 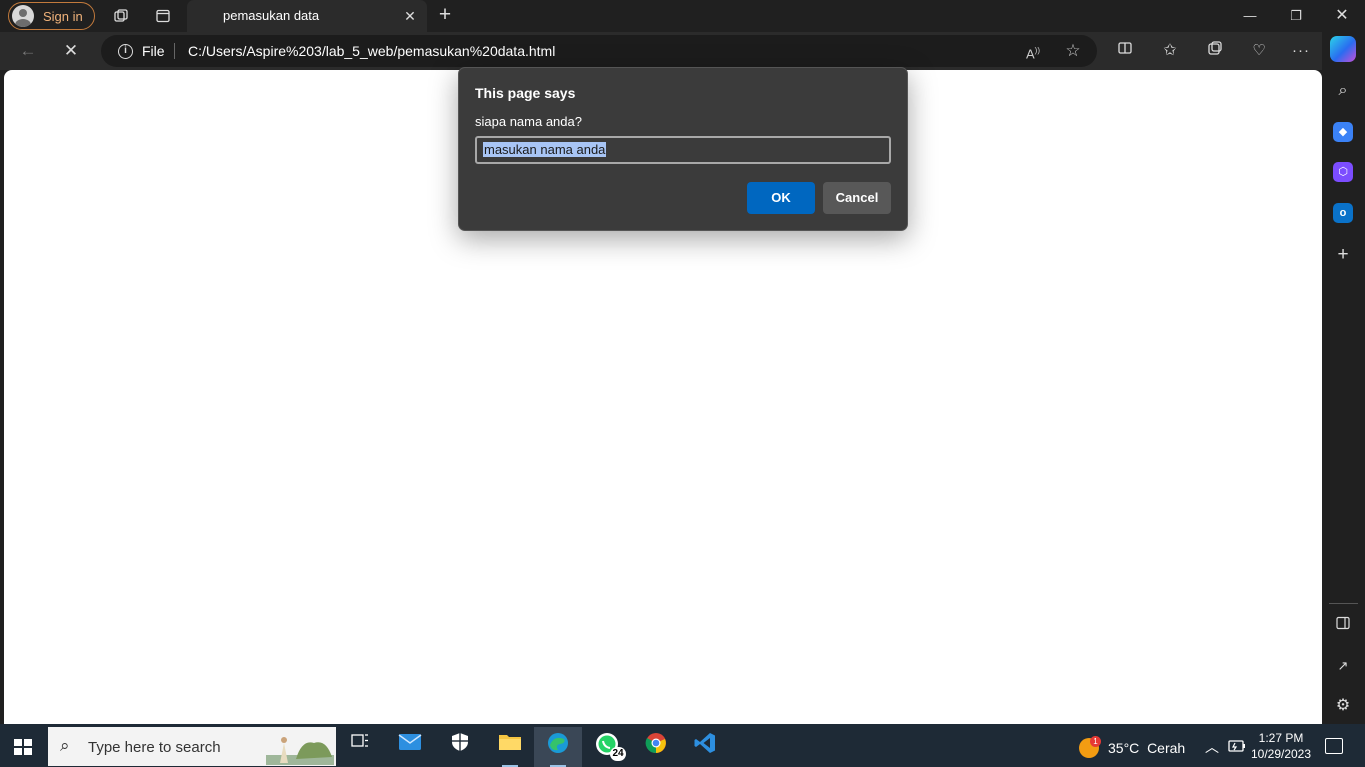 I want to click on tab-title: pemasukan data, so click(x=271, y=15).